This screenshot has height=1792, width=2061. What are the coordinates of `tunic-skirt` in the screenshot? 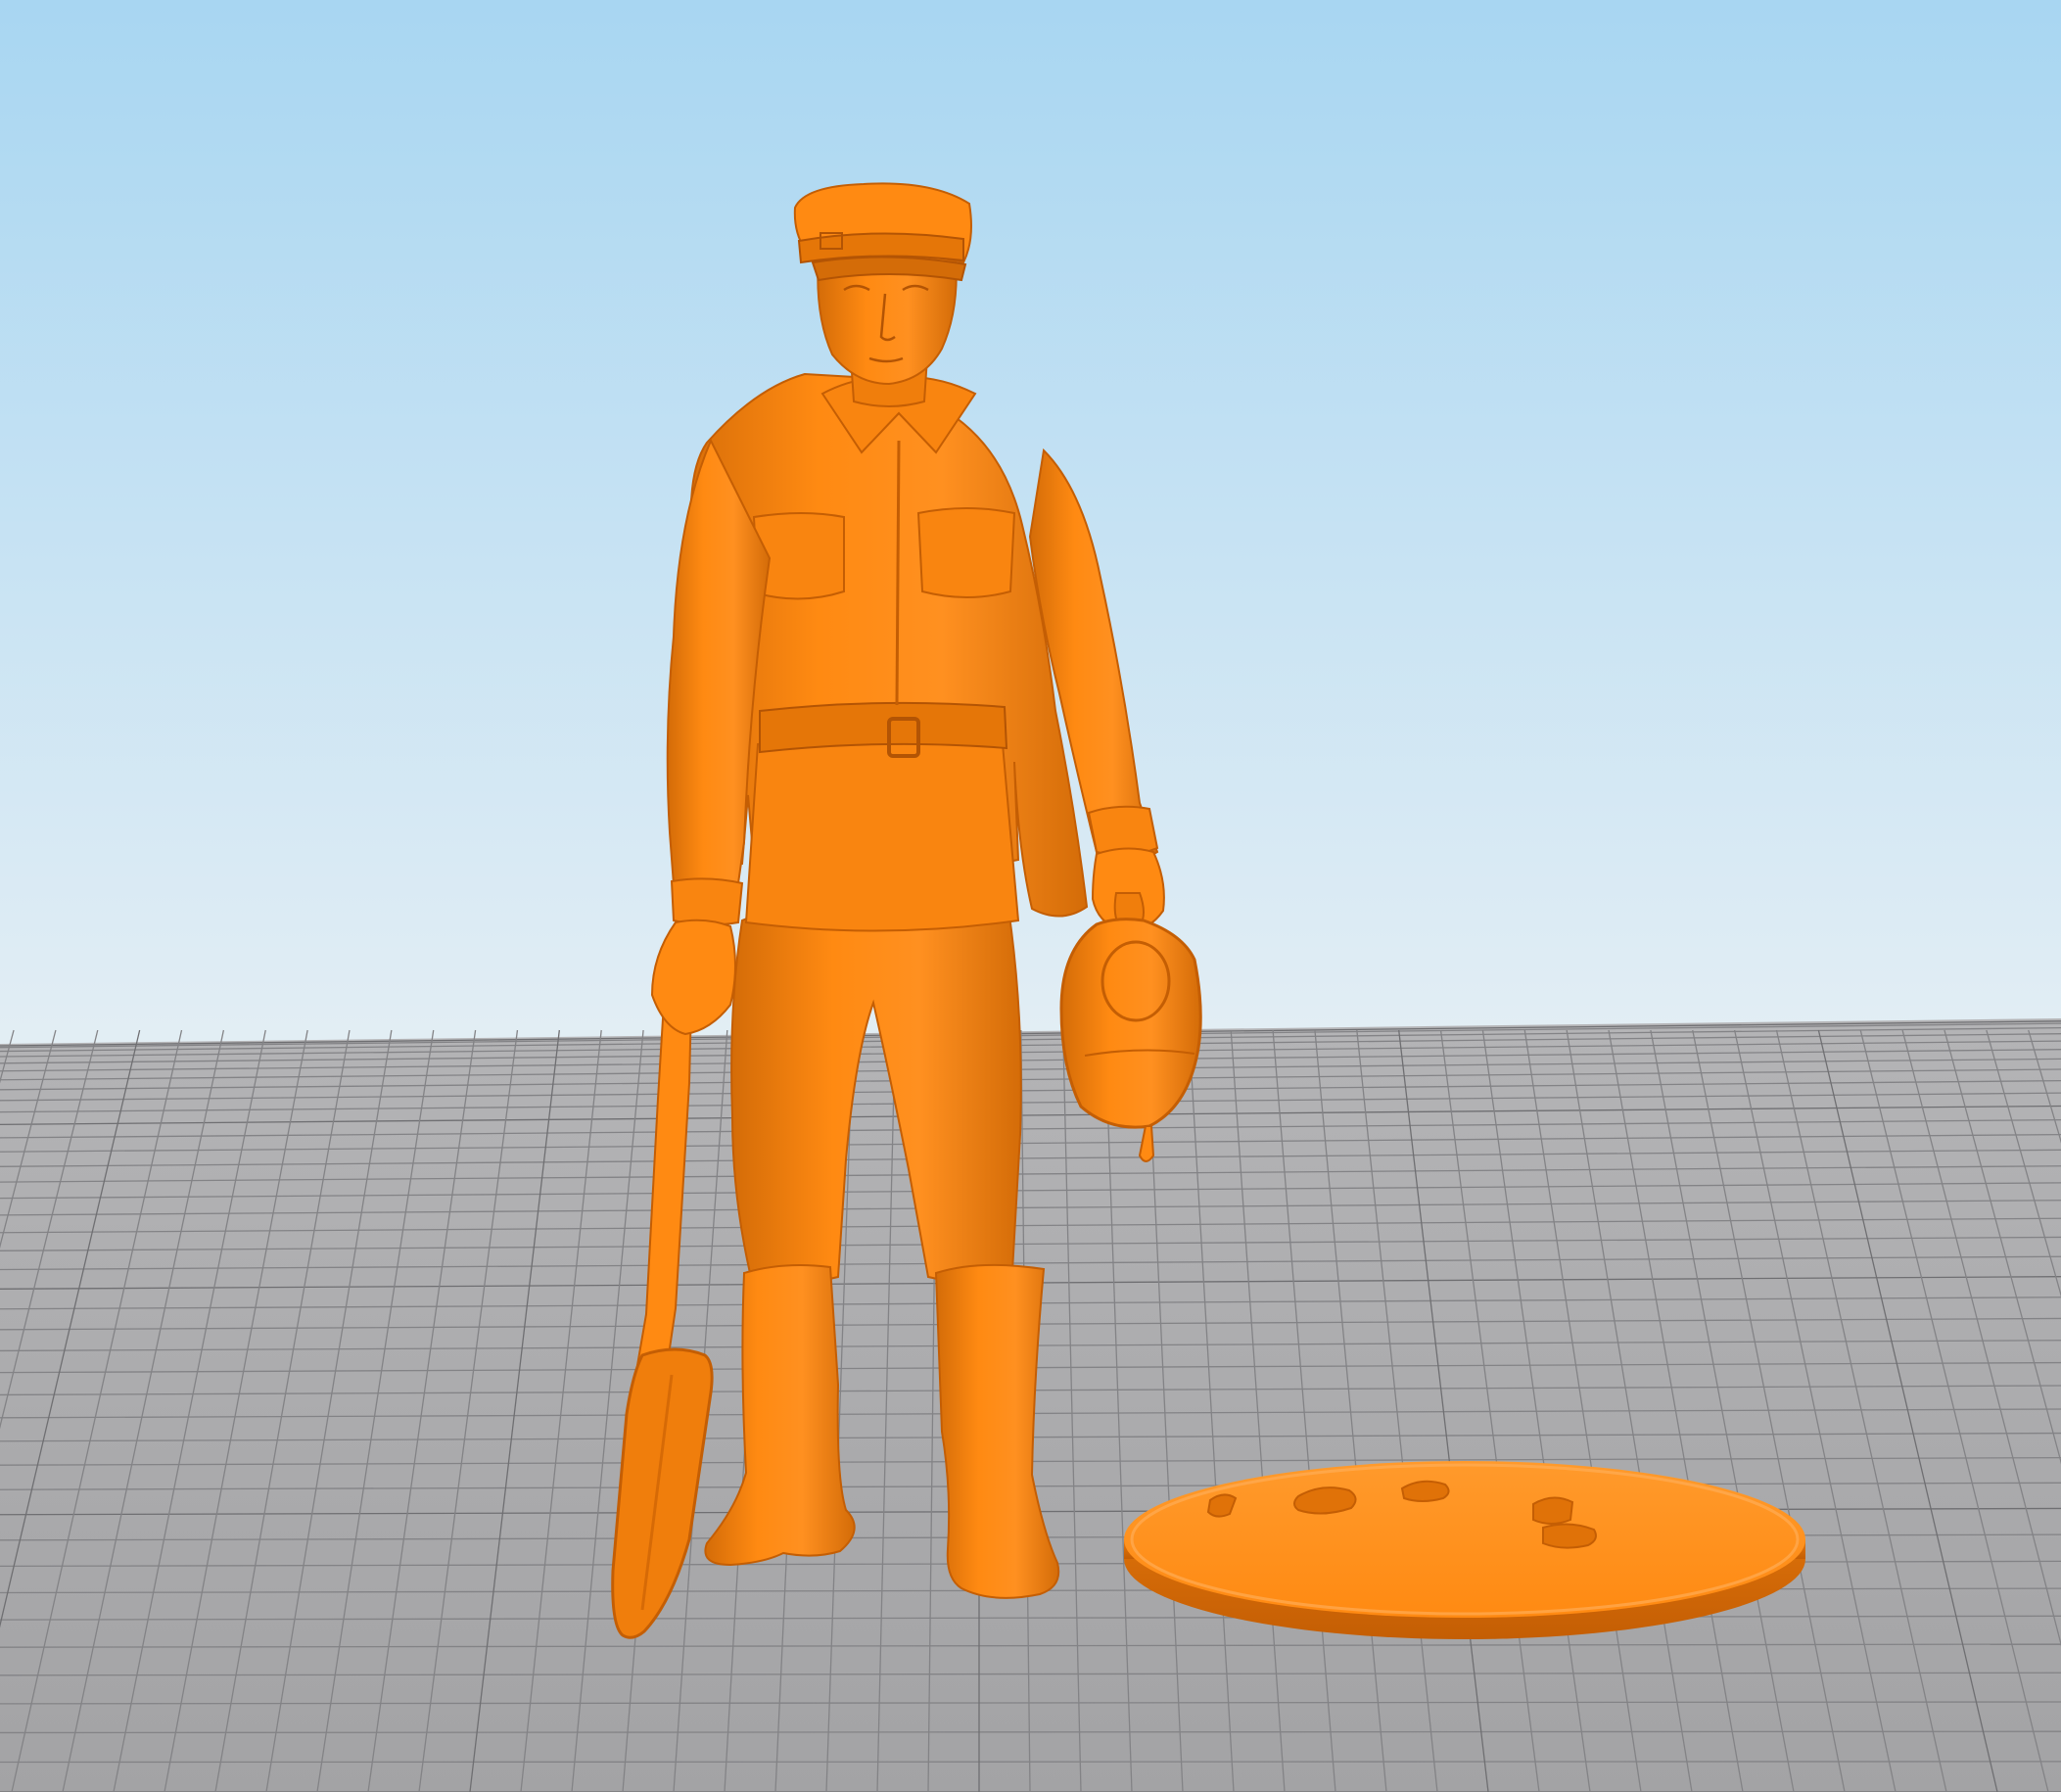 It's located at (882, 835).